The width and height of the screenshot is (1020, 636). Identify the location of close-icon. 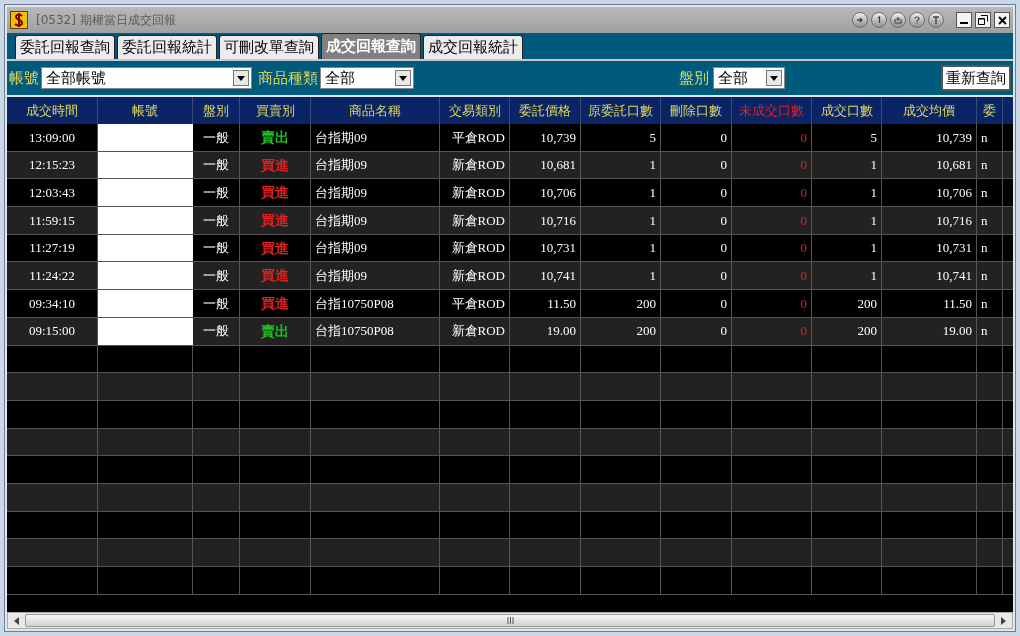
(1002, 20).